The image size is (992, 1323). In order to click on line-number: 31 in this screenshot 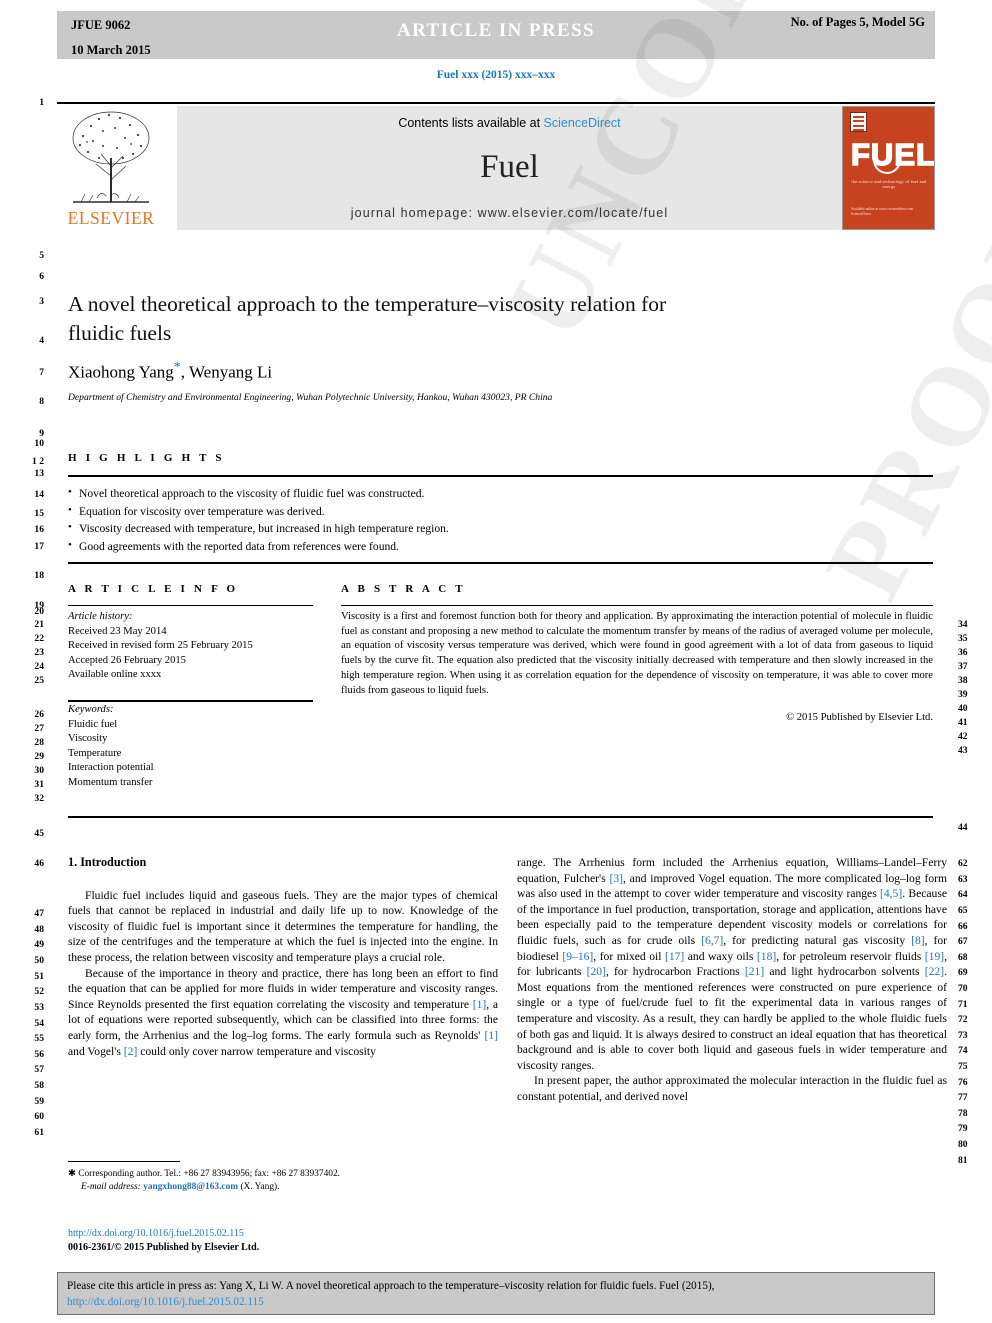, I will do `click(39, 784)`.